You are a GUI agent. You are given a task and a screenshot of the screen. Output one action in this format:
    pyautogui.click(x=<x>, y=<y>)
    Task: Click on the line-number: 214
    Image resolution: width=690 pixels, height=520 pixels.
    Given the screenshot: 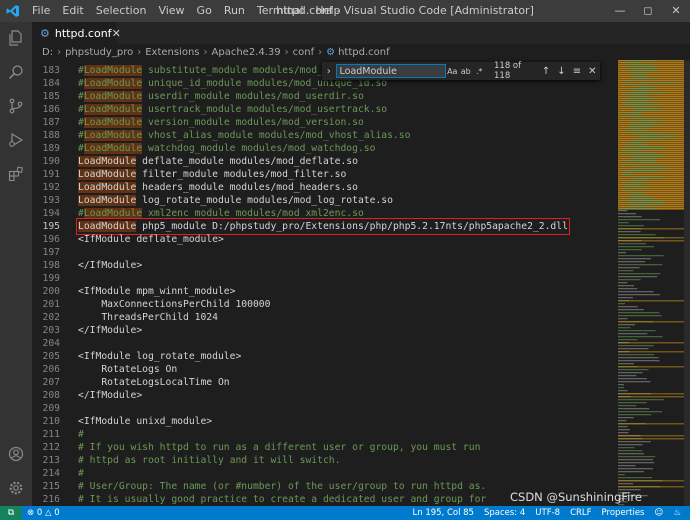 What is the action you would take?
    pyautogui.click(x=51, y=473)
    